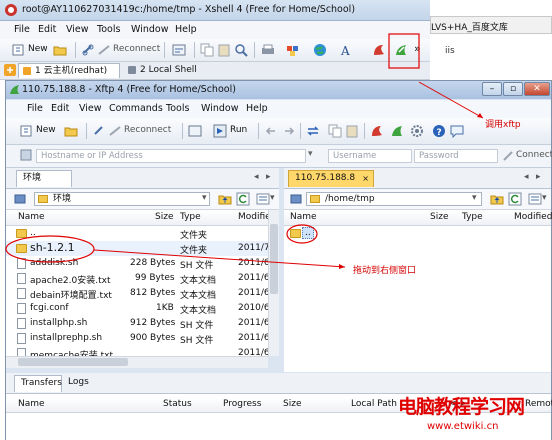 The height and width of the screenshot is (440, 552). What do you see at coordinates (404, 51) in the screenshot?
I see `xftp-button-highlight` at bounding box center [404, 51].